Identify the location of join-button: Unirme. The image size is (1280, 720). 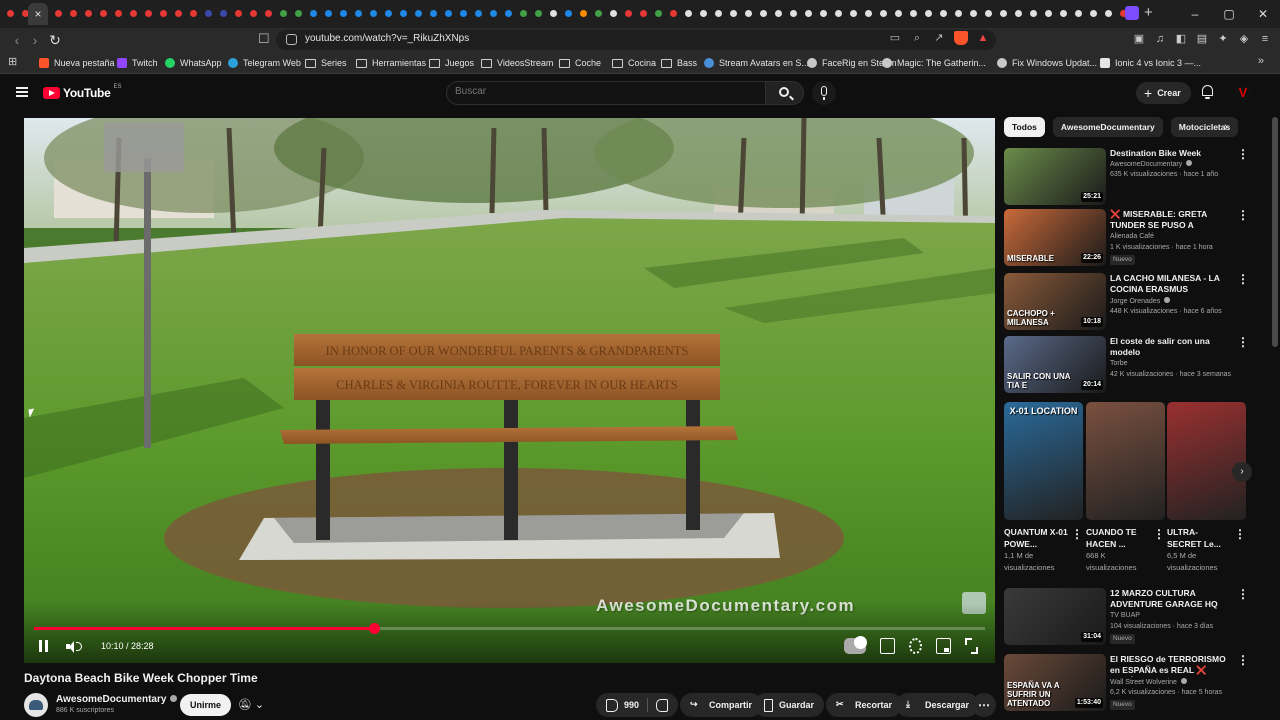
(206, 705).